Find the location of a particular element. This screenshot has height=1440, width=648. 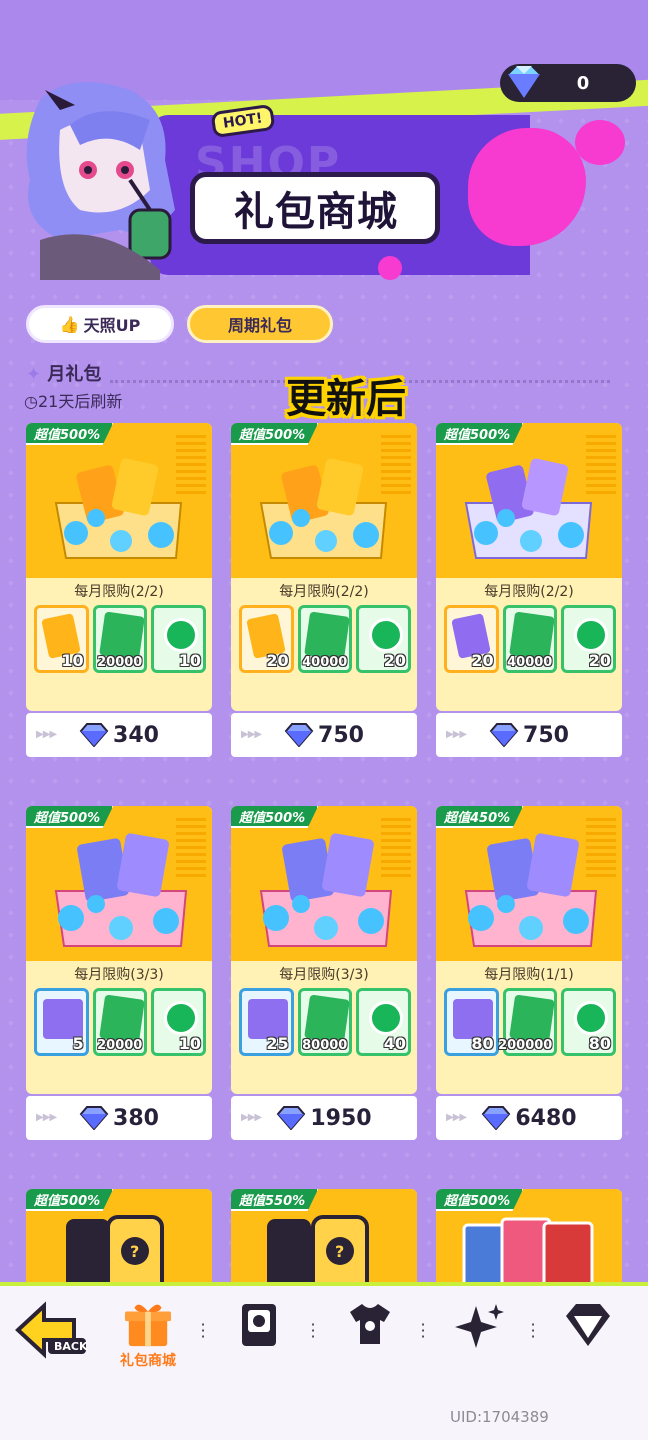

ticket-item: 20 is located at coordinates (471, 639).